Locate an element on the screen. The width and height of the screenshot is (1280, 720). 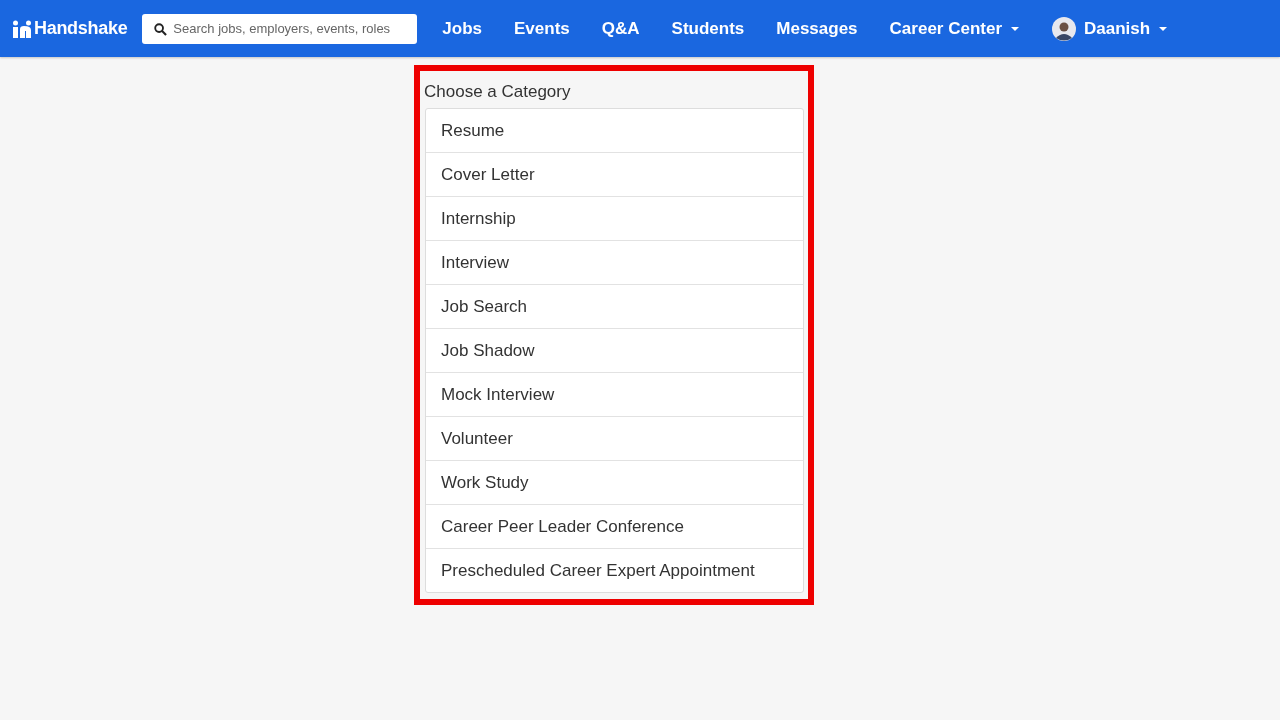
nav-dropdown: Career Center is located at coordinates (955, 28).